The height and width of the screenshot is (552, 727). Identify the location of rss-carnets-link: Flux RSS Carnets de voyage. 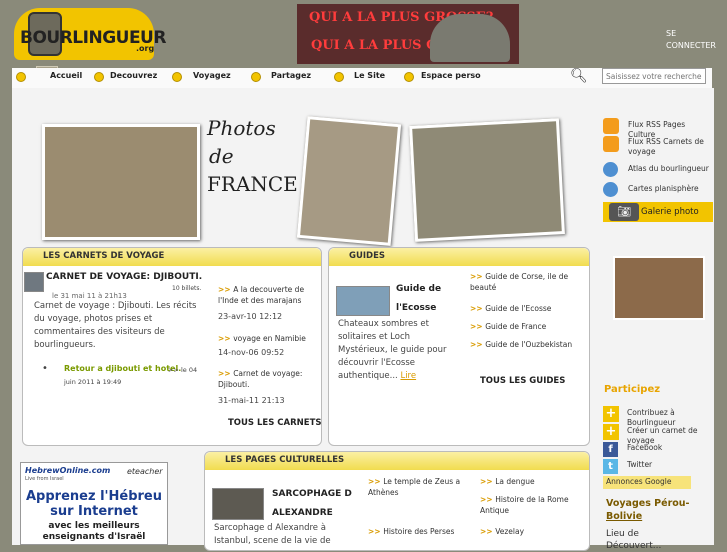
(671, 147).